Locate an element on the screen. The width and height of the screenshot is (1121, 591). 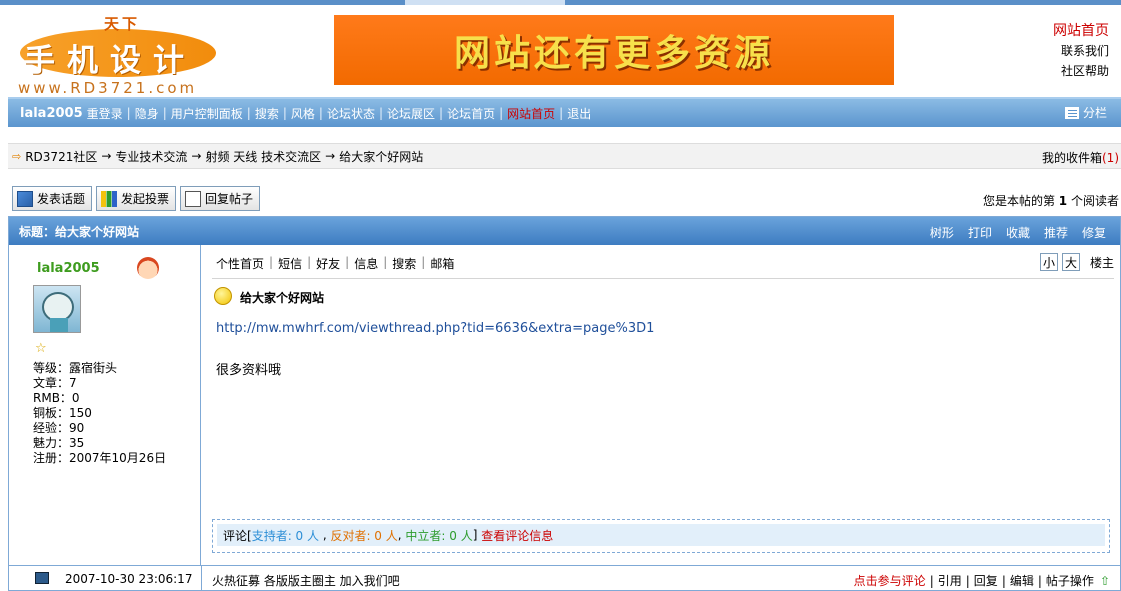
inbox-link: 我的收件箱(1) is located at coordinates (1080, 157).